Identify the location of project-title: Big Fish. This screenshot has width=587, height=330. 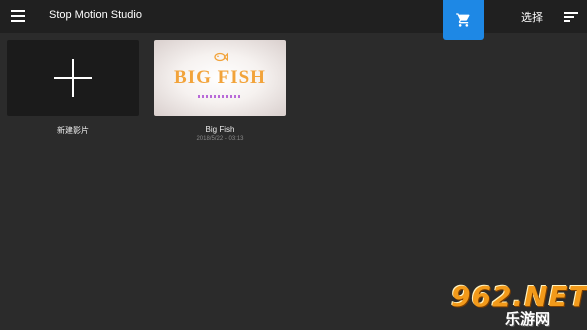
(220, 129).